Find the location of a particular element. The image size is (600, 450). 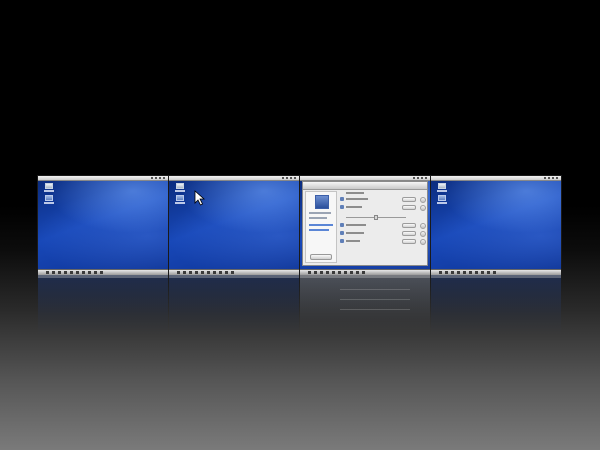

workspace-1-reflection is located at coordinates (103, 305).